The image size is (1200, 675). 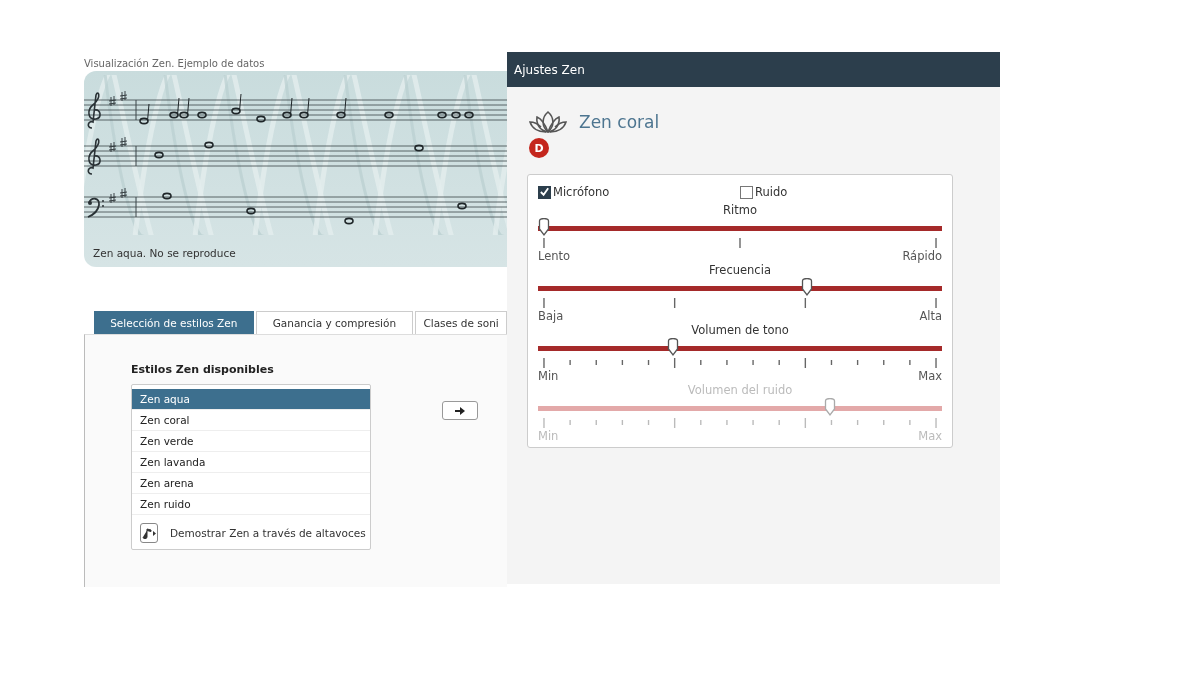 I want to click on arrow-right-icon, so click(x=460, y=410).